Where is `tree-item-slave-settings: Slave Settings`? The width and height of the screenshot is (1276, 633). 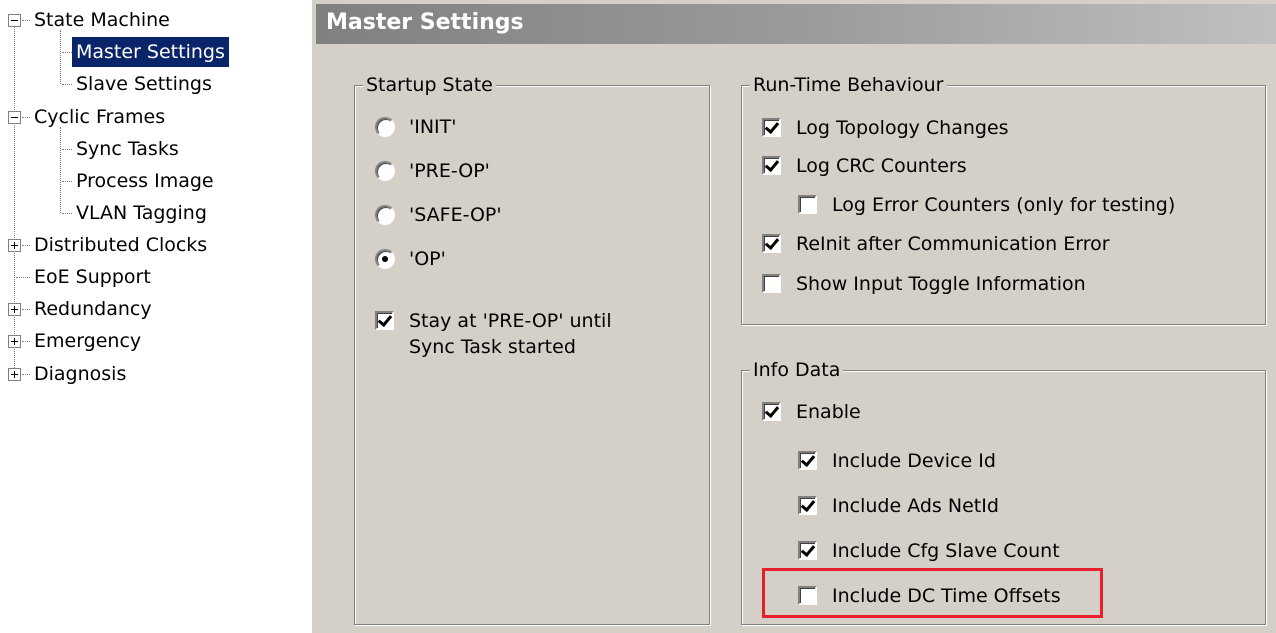 tree-item-slave-settings: Slave Settings is located at coordinates (144, 84).